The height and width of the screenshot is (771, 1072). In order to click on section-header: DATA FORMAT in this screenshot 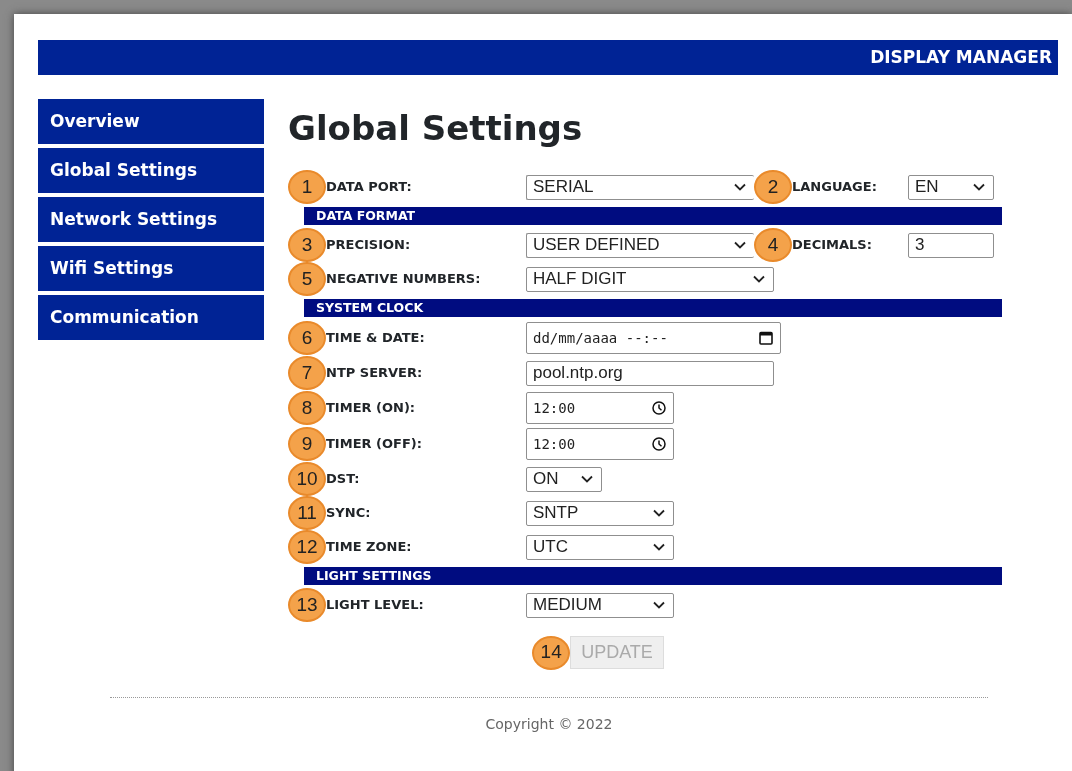, I will do `click(653, 216)`.